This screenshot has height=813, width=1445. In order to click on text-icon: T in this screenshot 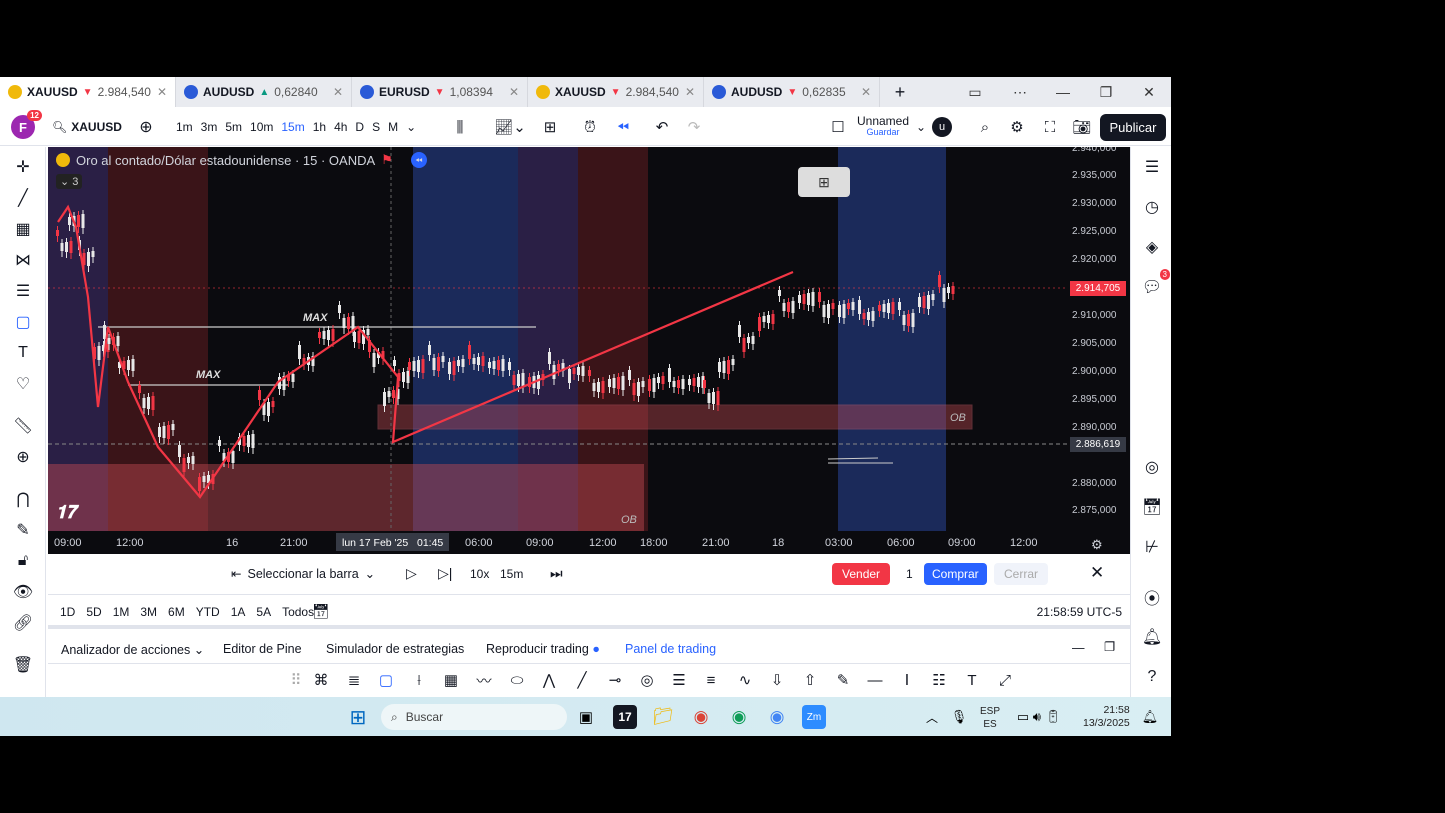, I will do `click(23, 353)`.